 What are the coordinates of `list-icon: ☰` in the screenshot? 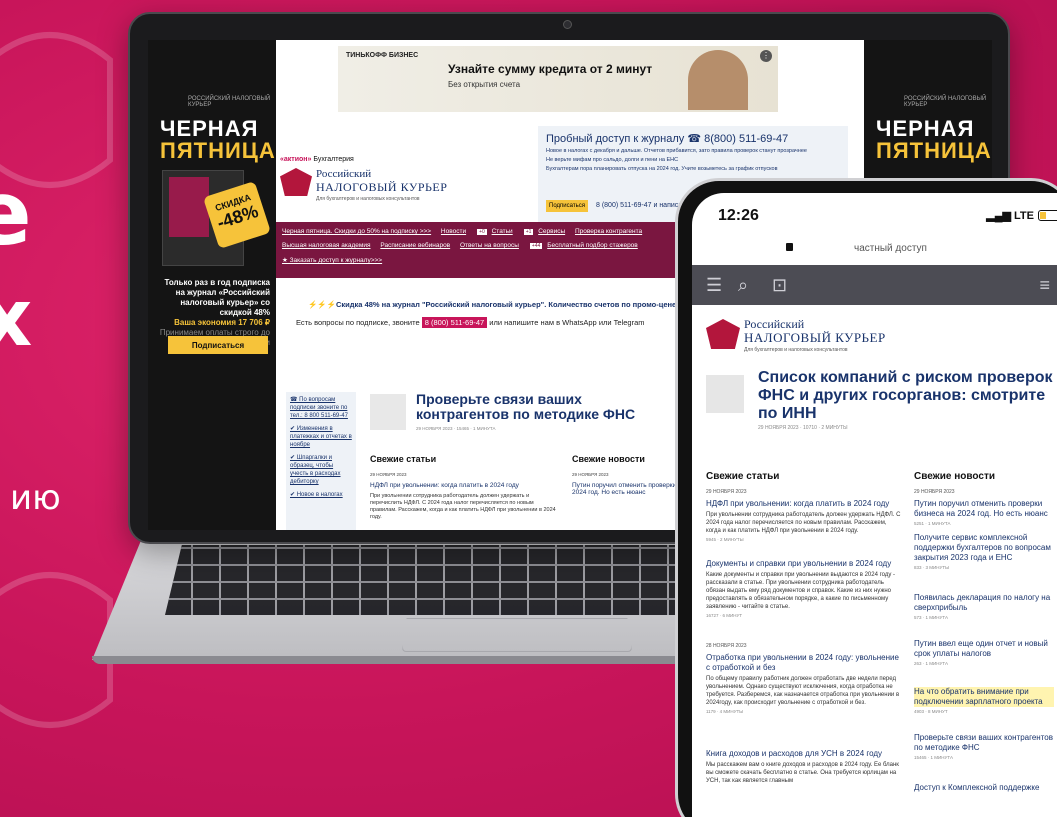 It's located at (714, 285).